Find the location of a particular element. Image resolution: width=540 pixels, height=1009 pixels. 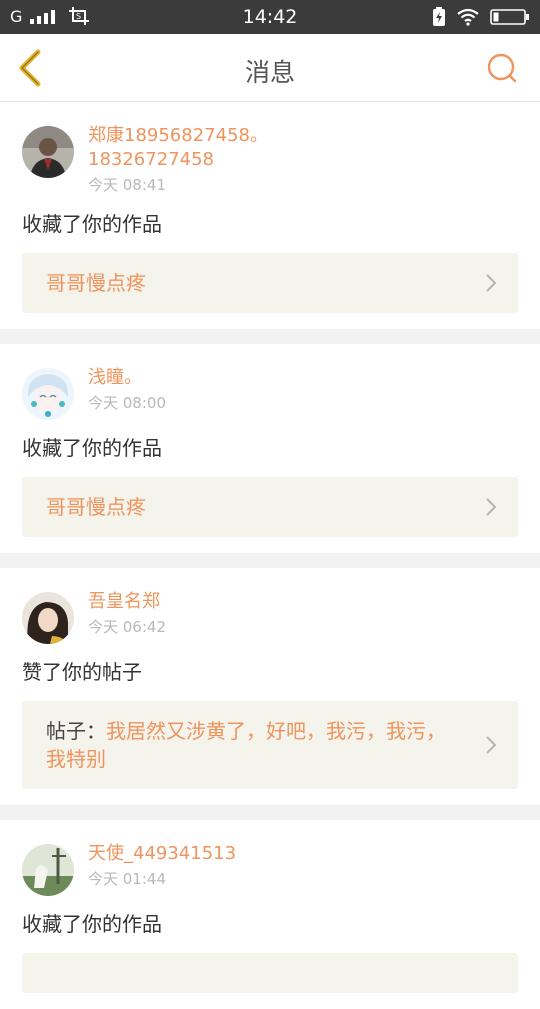

message-header: 浅瞳。 今天 08:00 is located at coordinates (270, 393).